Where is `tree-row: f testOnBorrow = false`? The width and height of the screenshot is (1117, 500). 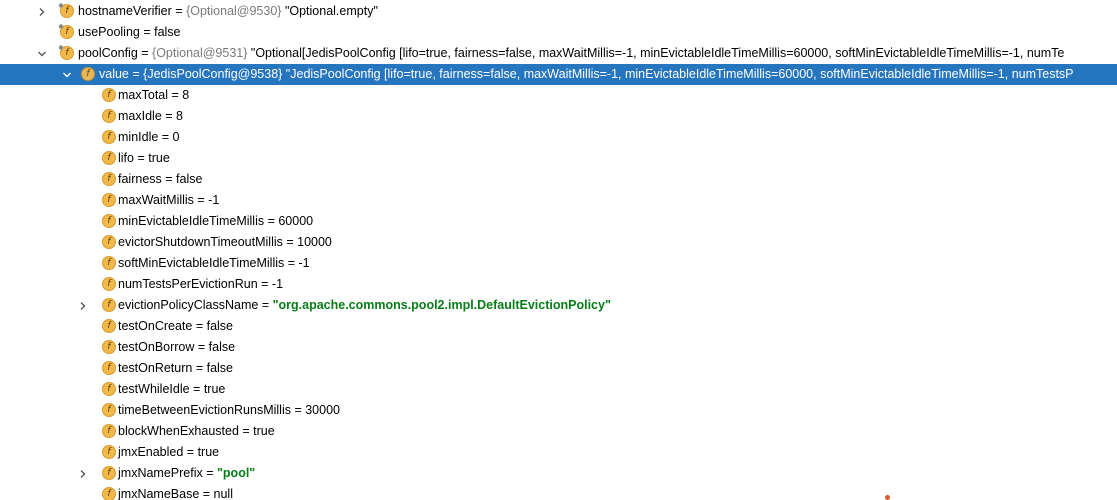
tree-row: f testOnBorrow = false is located at coordinates (558, 347).